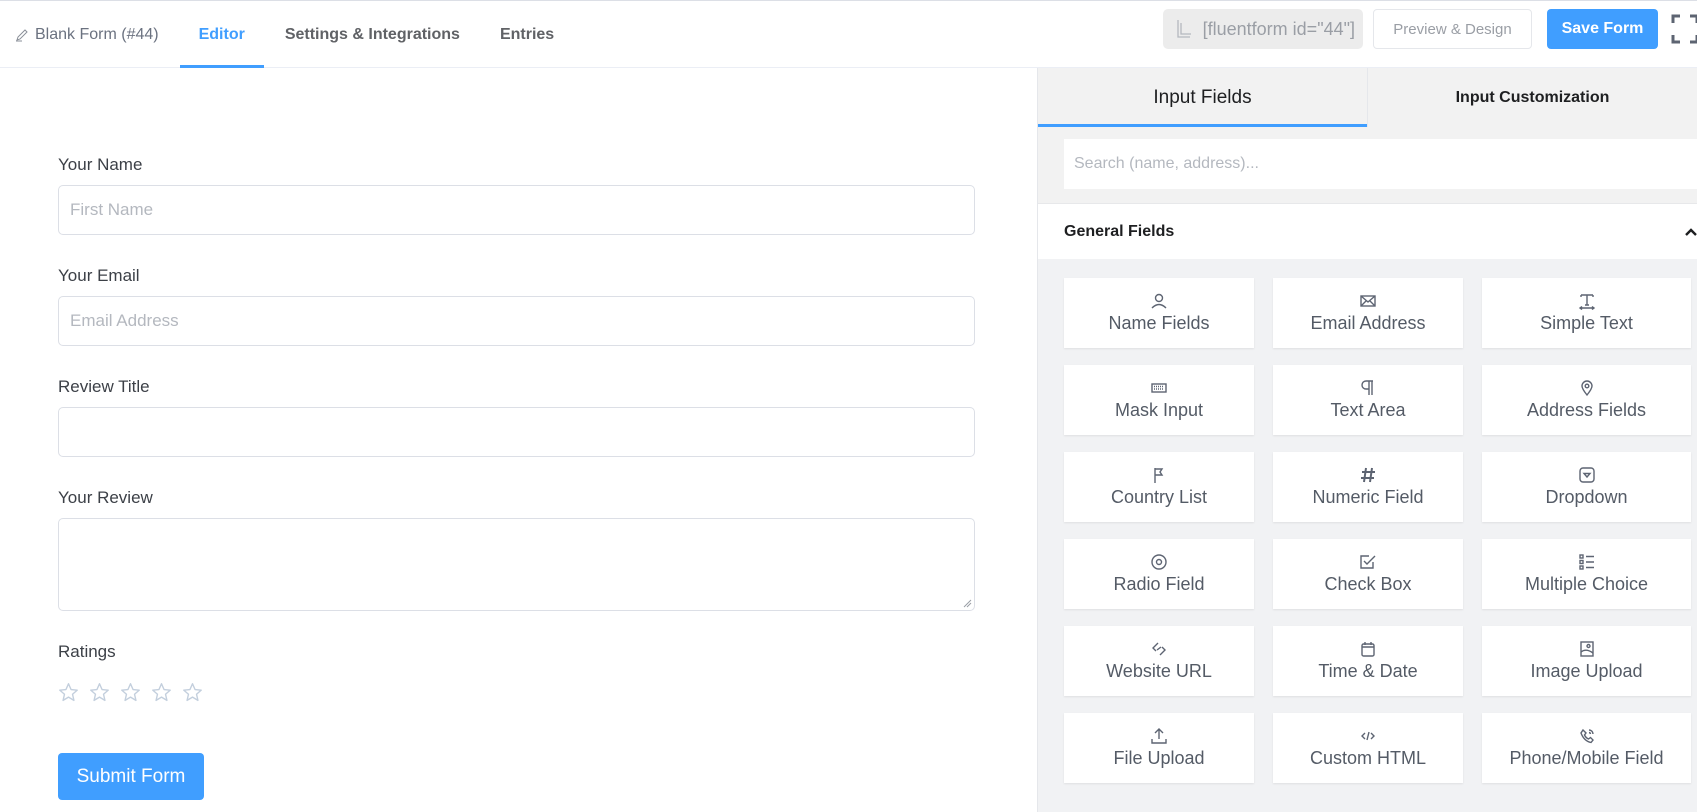 This screenshot has height=812, width=1697. I want to click on tab-settings-integrations: Settings & Integrations, so click(372, 34).